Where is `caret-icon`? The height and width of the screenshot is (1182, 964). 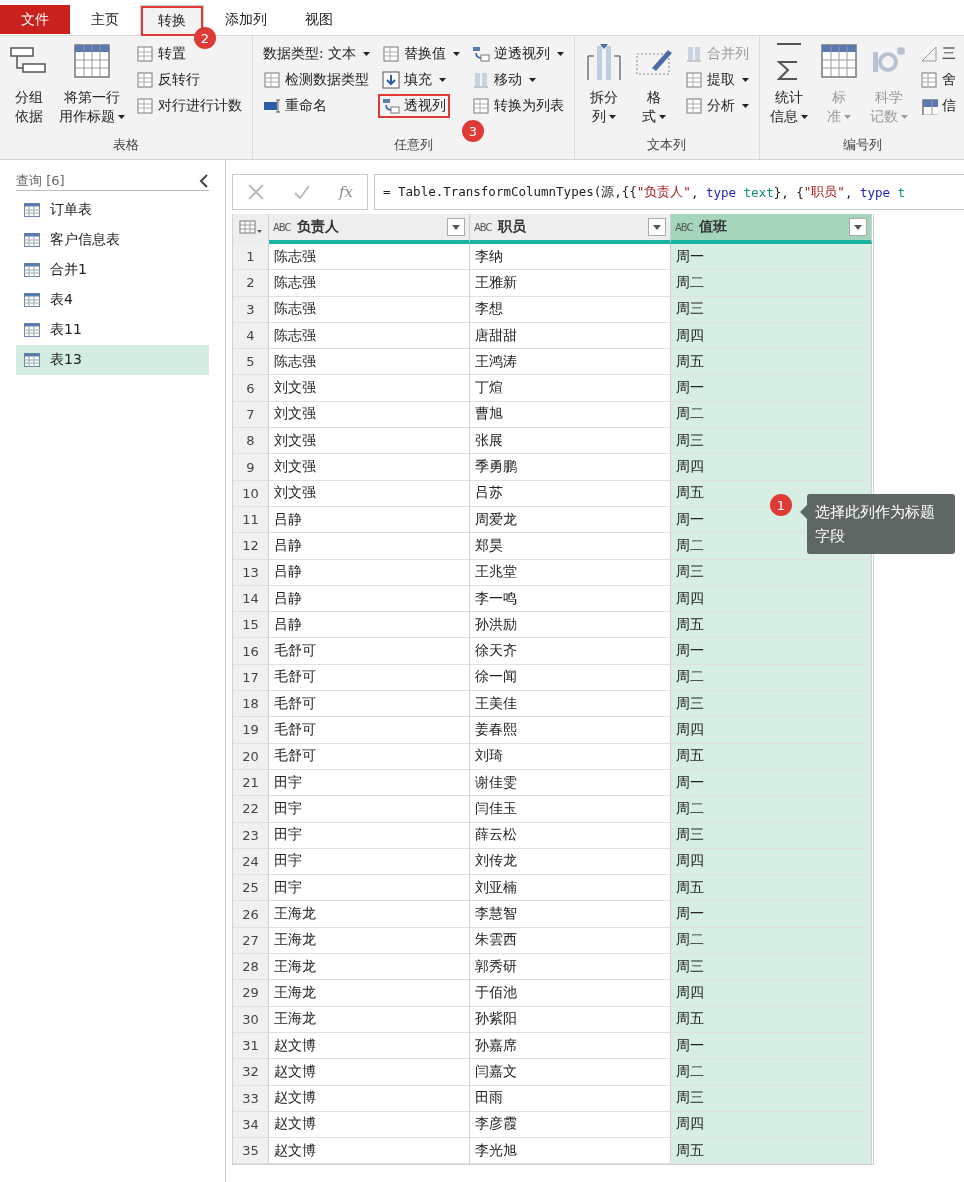 caret-icon is located at coordinates (657, 227).